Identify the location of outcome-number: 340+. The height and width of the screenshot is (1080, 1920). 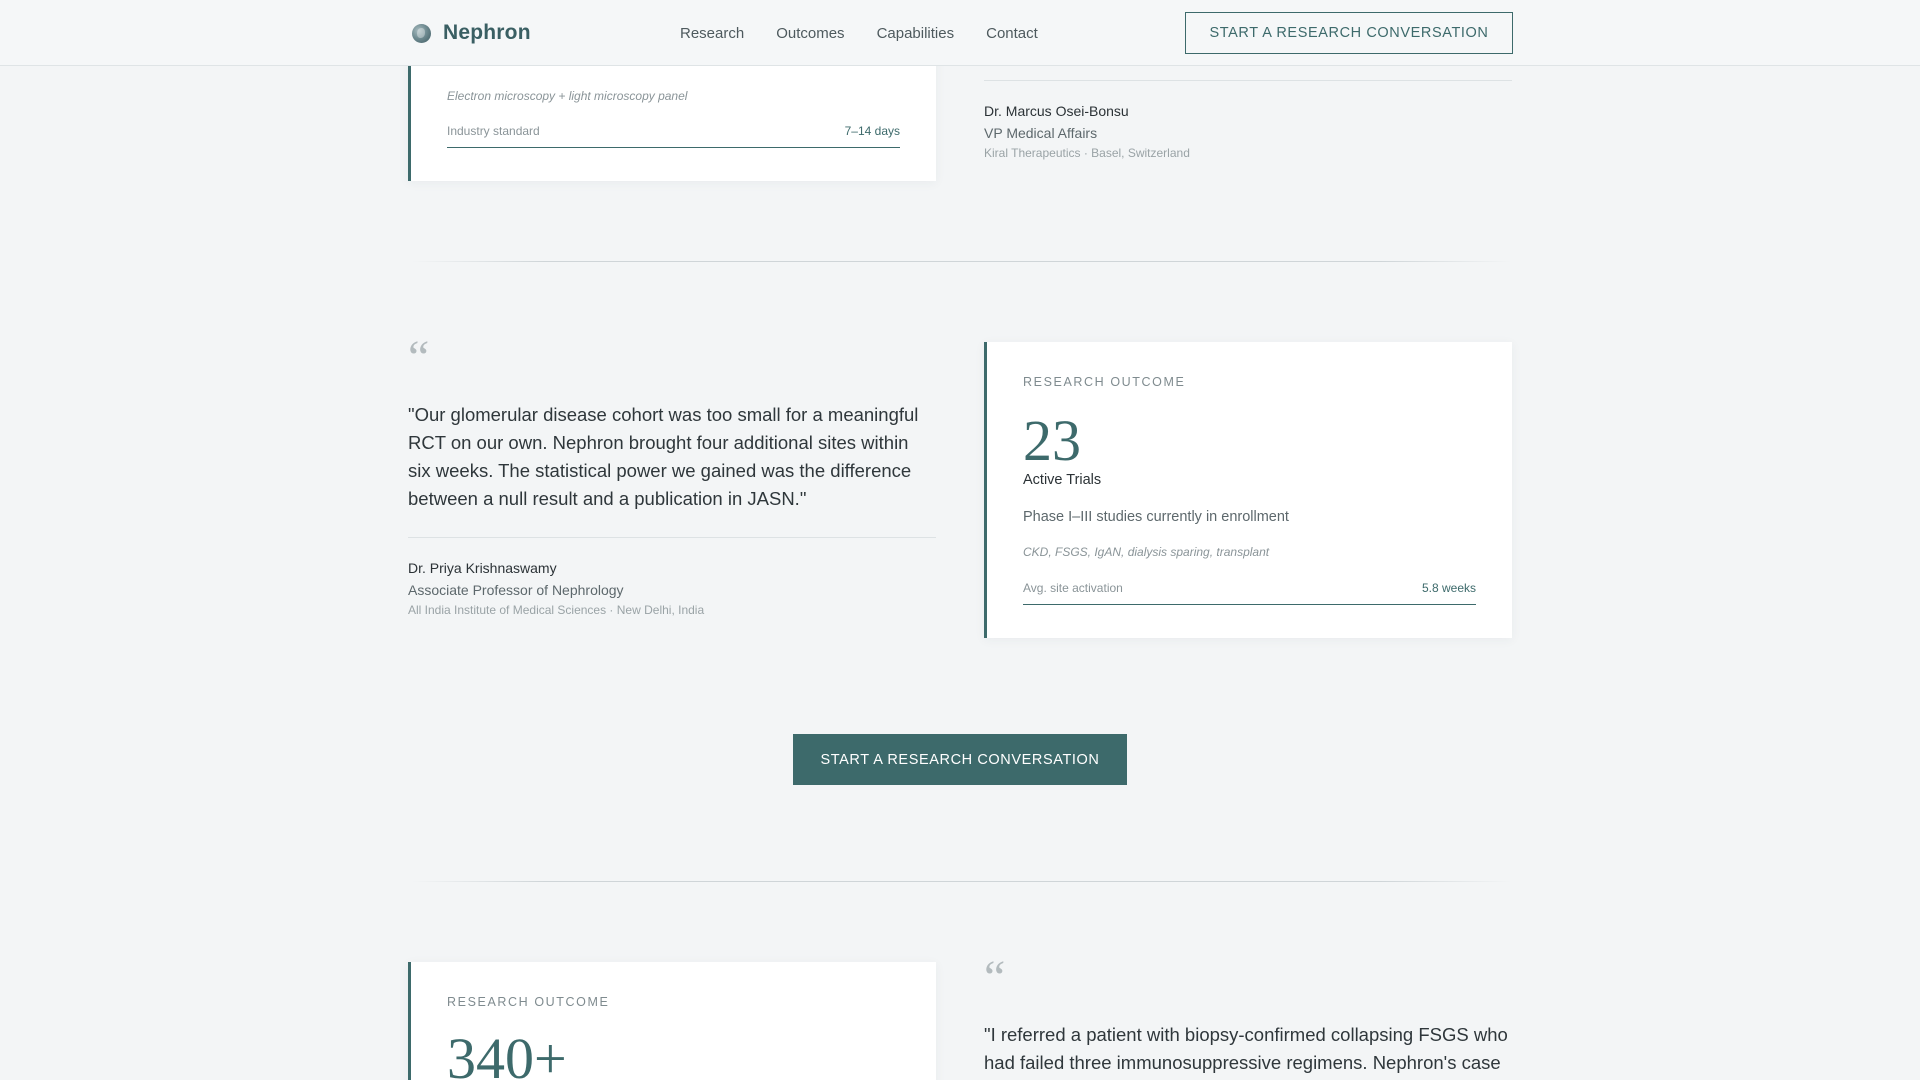
(507, 1053).